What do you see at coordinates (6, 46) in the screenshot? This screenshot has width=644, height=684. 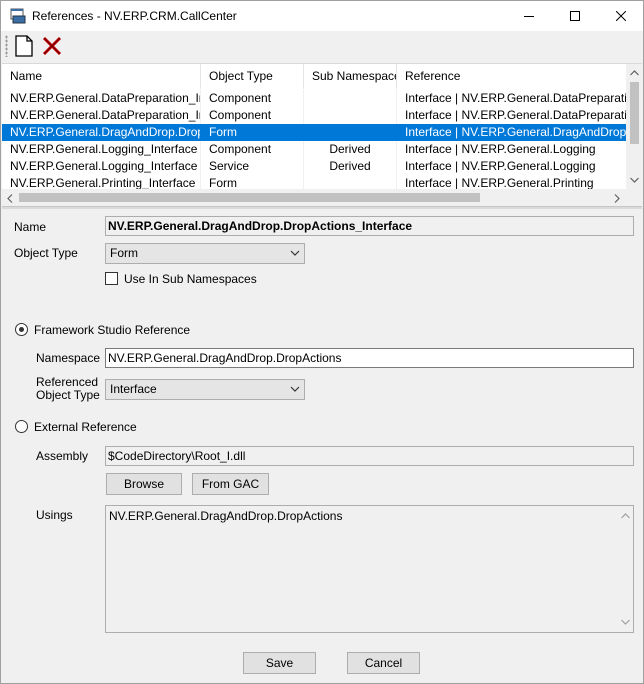 I see `toolbar-grip` at bounding box center [6, 46].